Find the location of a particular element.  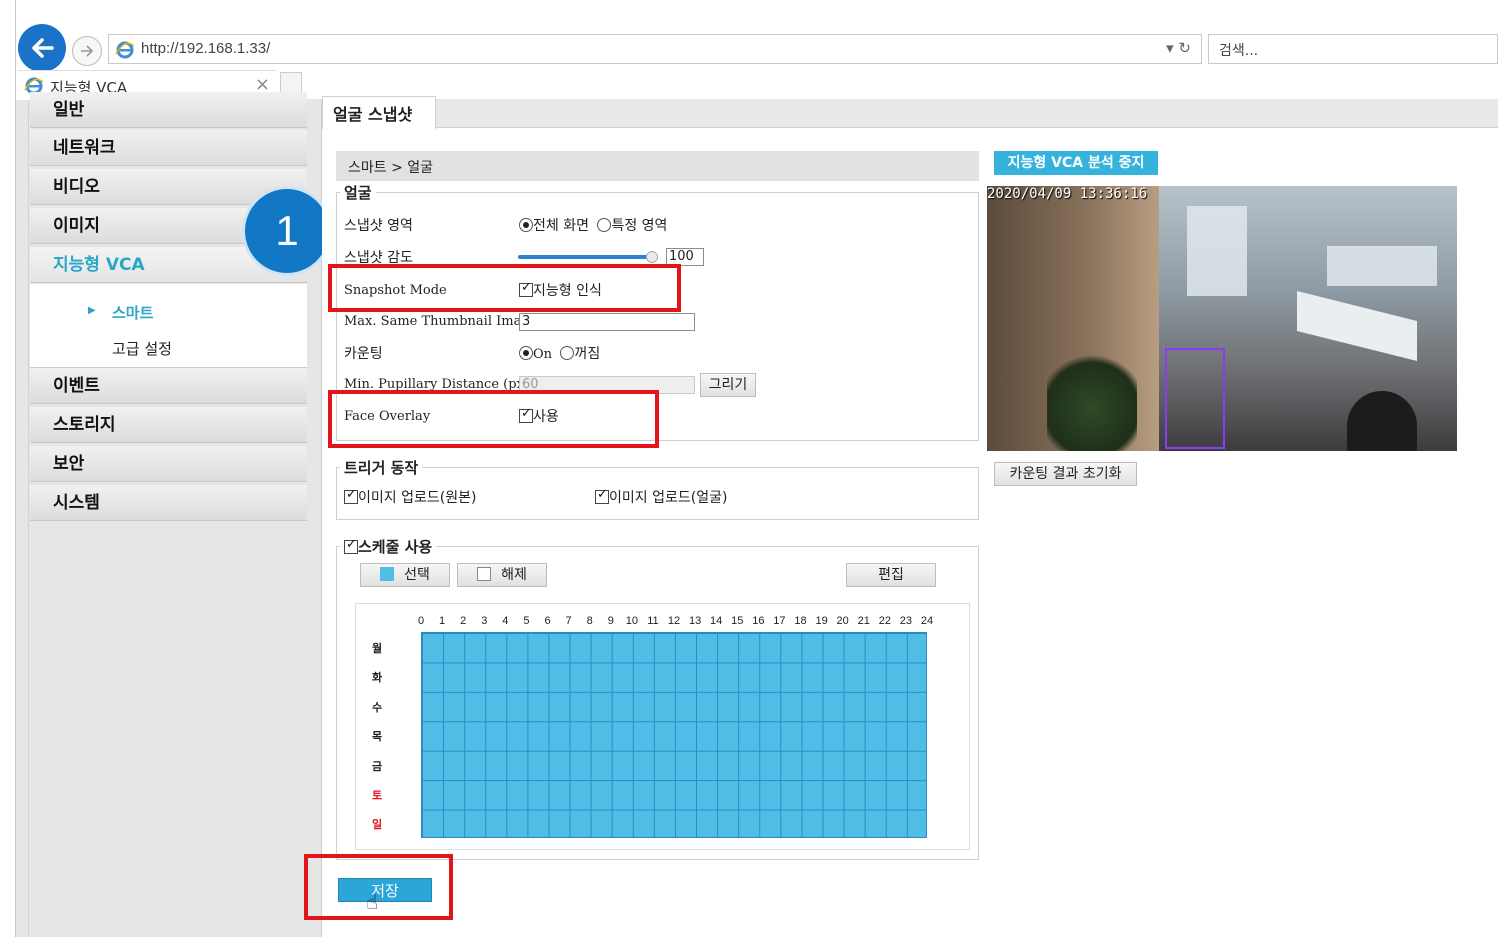

schedule-select-button: 선택 is located at coordinates (405, 575).